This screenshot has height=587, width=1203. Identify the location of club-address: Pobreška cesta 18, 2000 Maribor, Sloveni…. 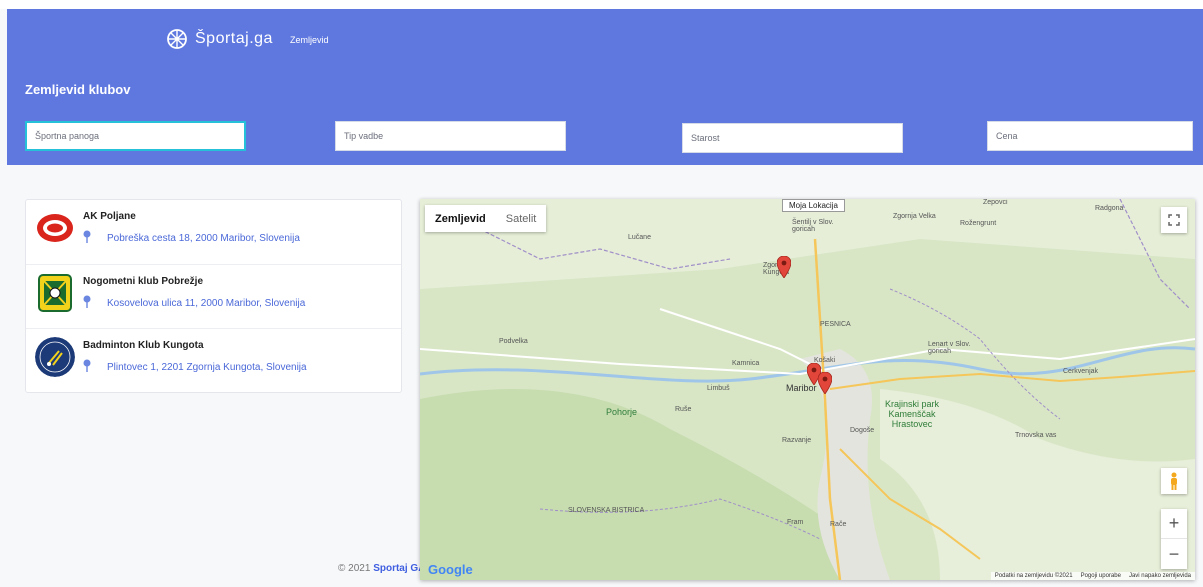
(203, 238).